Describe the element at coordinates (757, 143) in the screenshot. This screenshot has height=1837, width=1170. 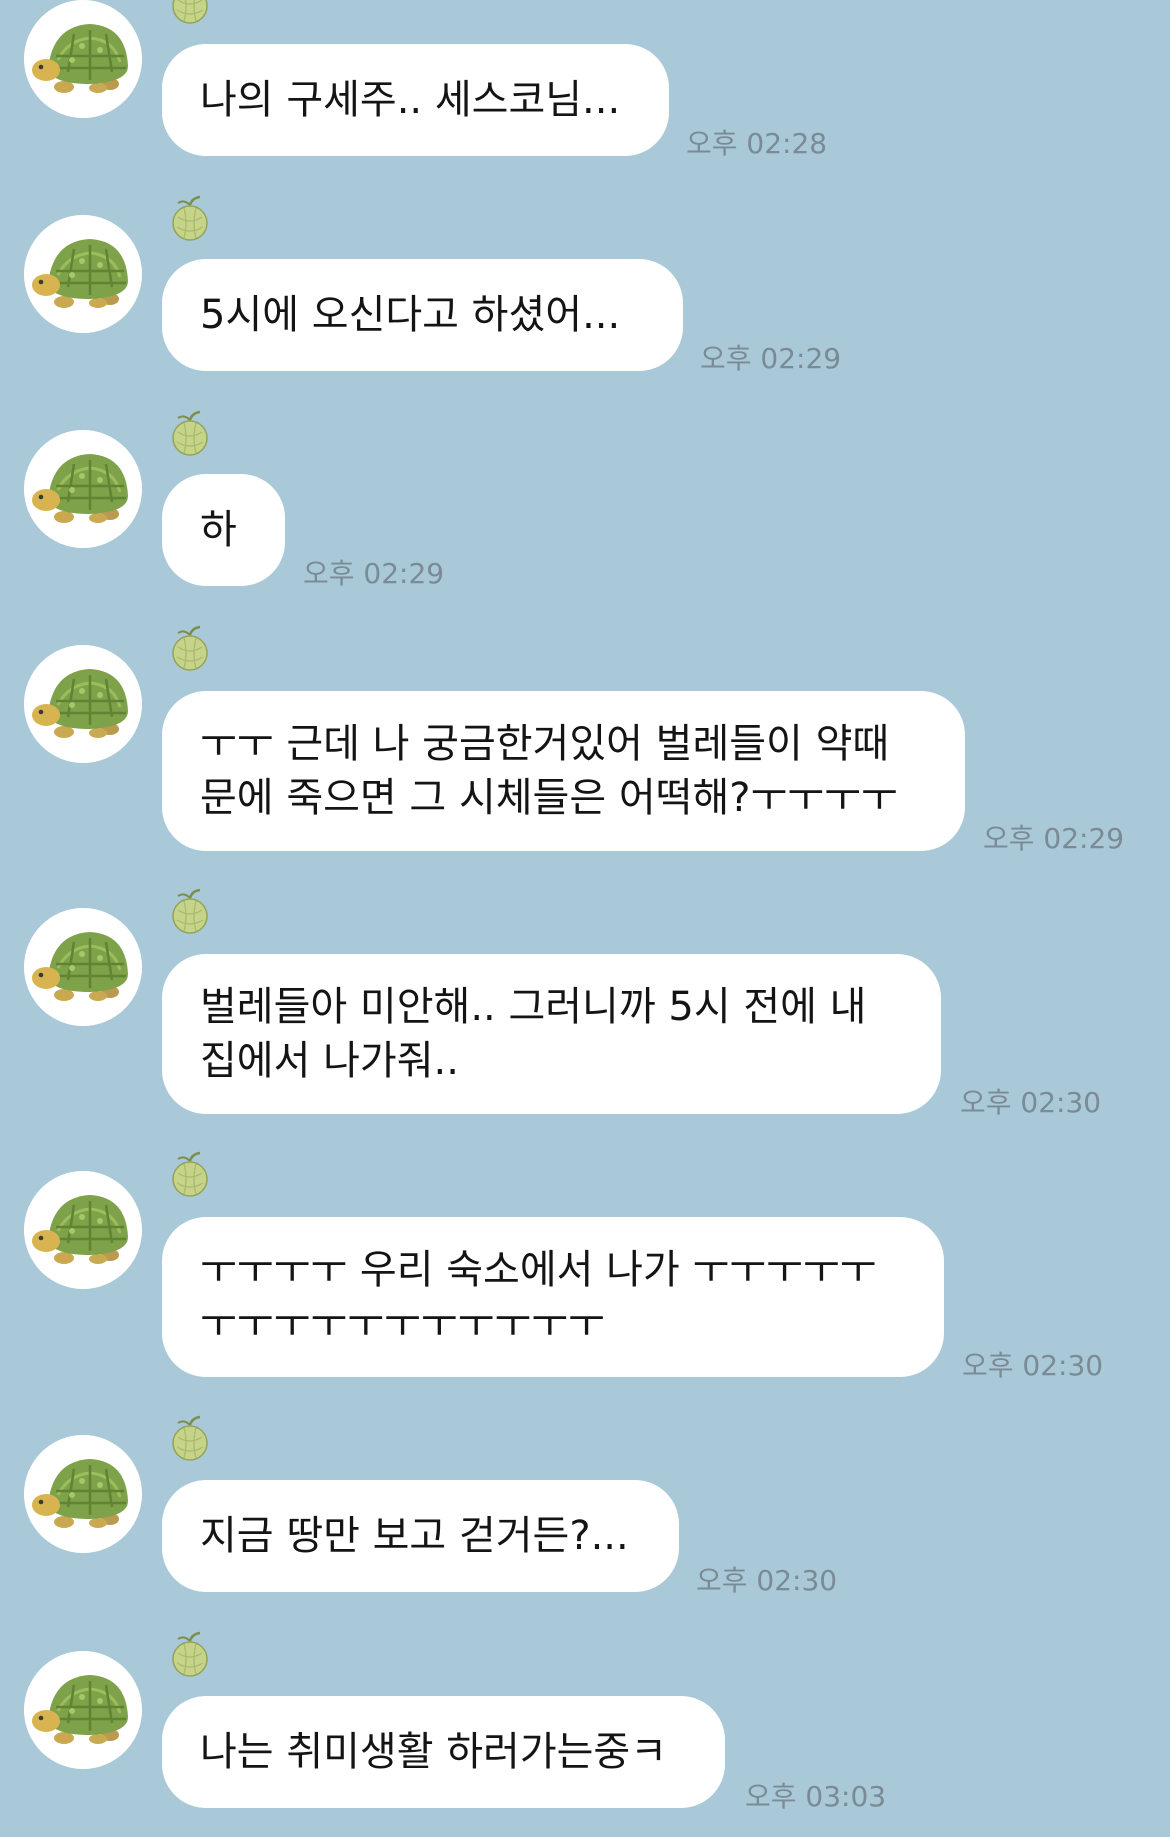
I see `message-time: 오후 02:28` at that location.